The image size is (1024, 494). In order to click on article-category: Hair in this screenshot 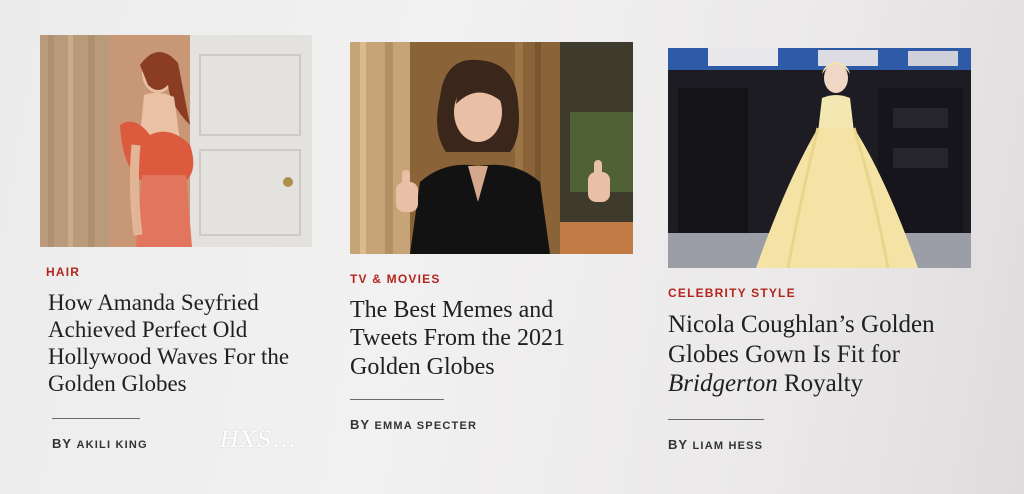, I will do `click(180, 272)`.